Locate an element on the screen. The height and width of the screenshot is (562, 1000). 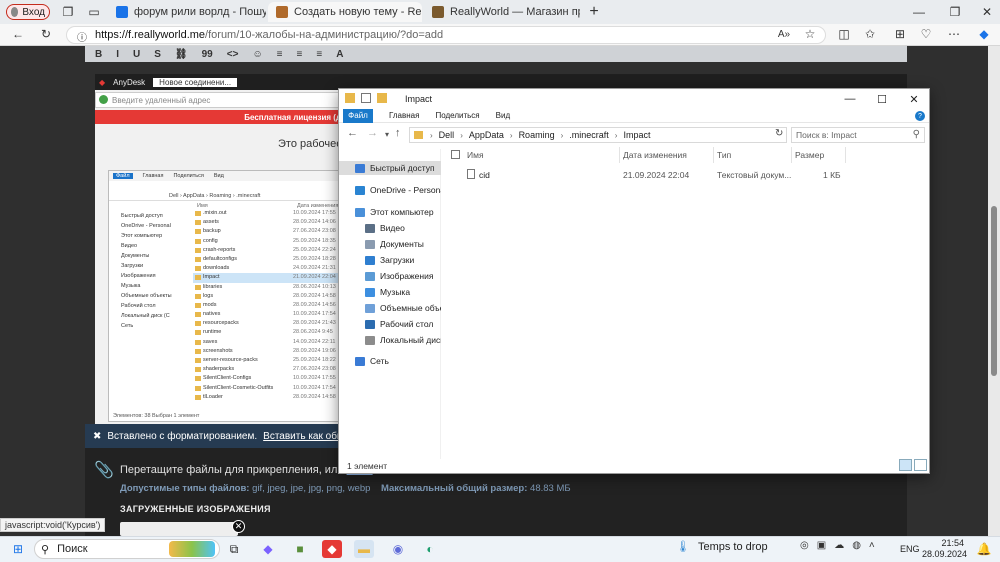
weather-widget: 🌡 Temps to drop is located at coordinates (722, 547).